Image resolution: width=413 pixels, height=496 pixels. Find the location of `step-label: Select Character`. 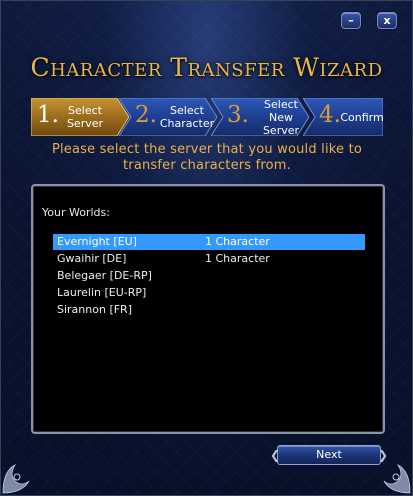

step-label: Select Character is located at coordinates (187, 117).